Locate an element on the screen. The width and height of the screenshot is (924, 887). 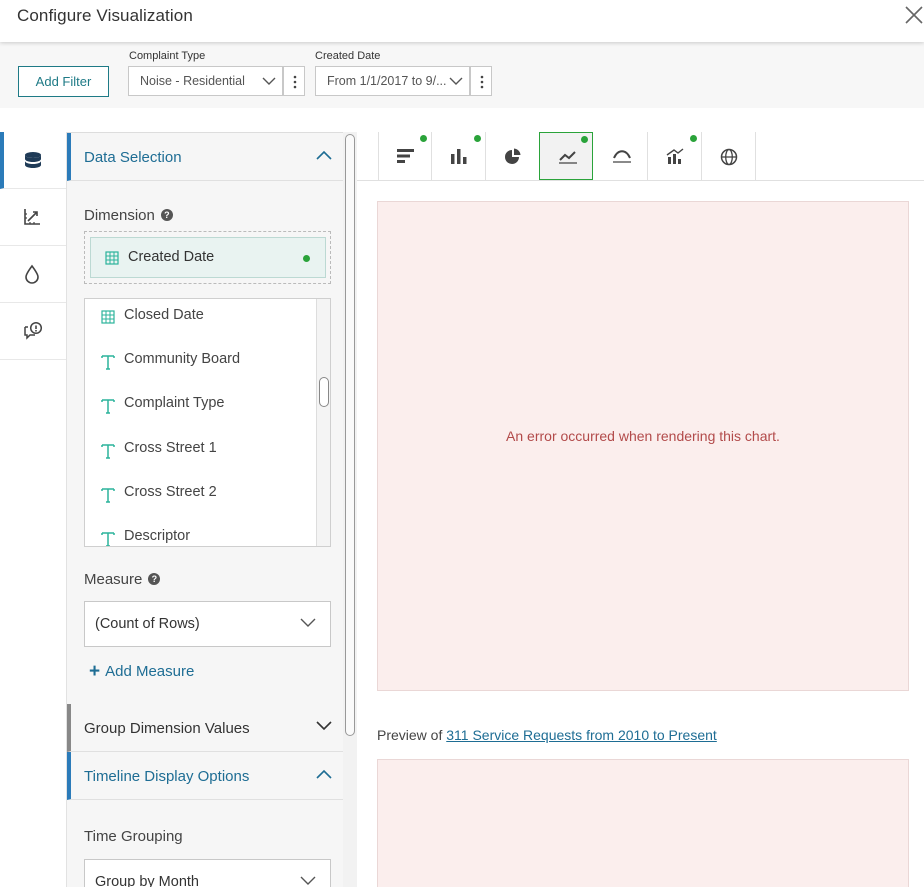
close-icon is located at coordinates (913, 15).